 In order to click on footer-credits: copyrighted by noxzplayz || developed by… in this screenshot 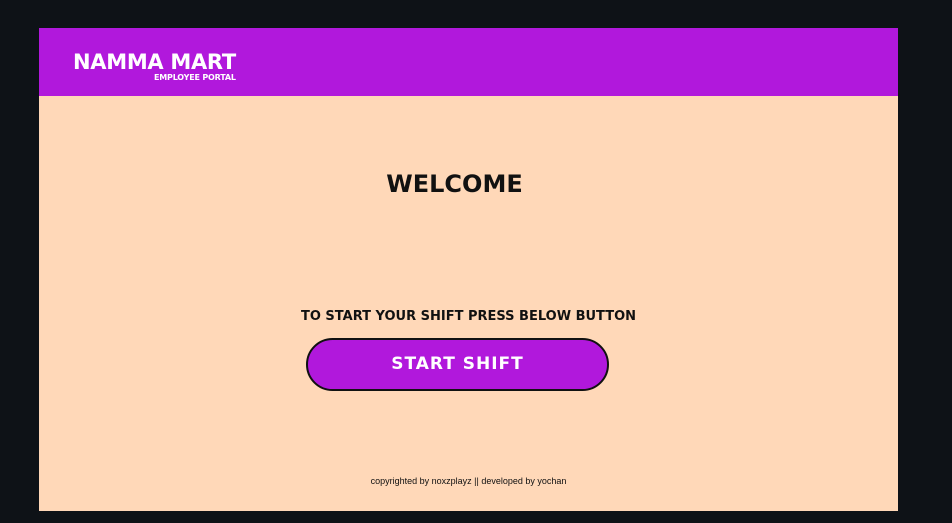, I will do `click(468, 481)`.